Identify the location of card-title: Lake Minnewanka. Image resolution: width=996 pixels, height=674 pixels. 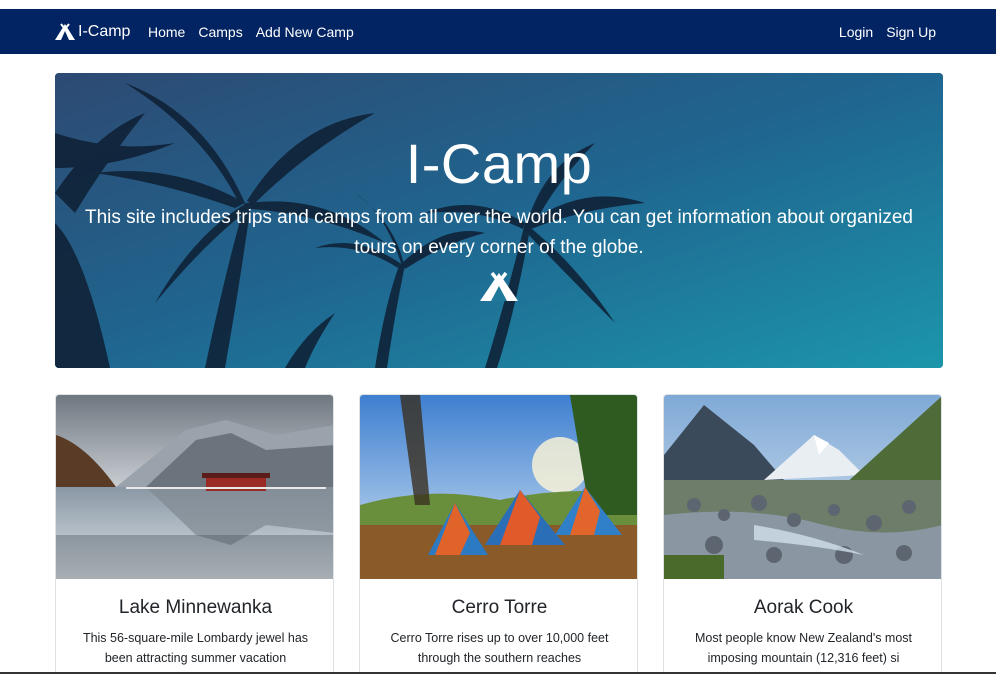
(195, 607).